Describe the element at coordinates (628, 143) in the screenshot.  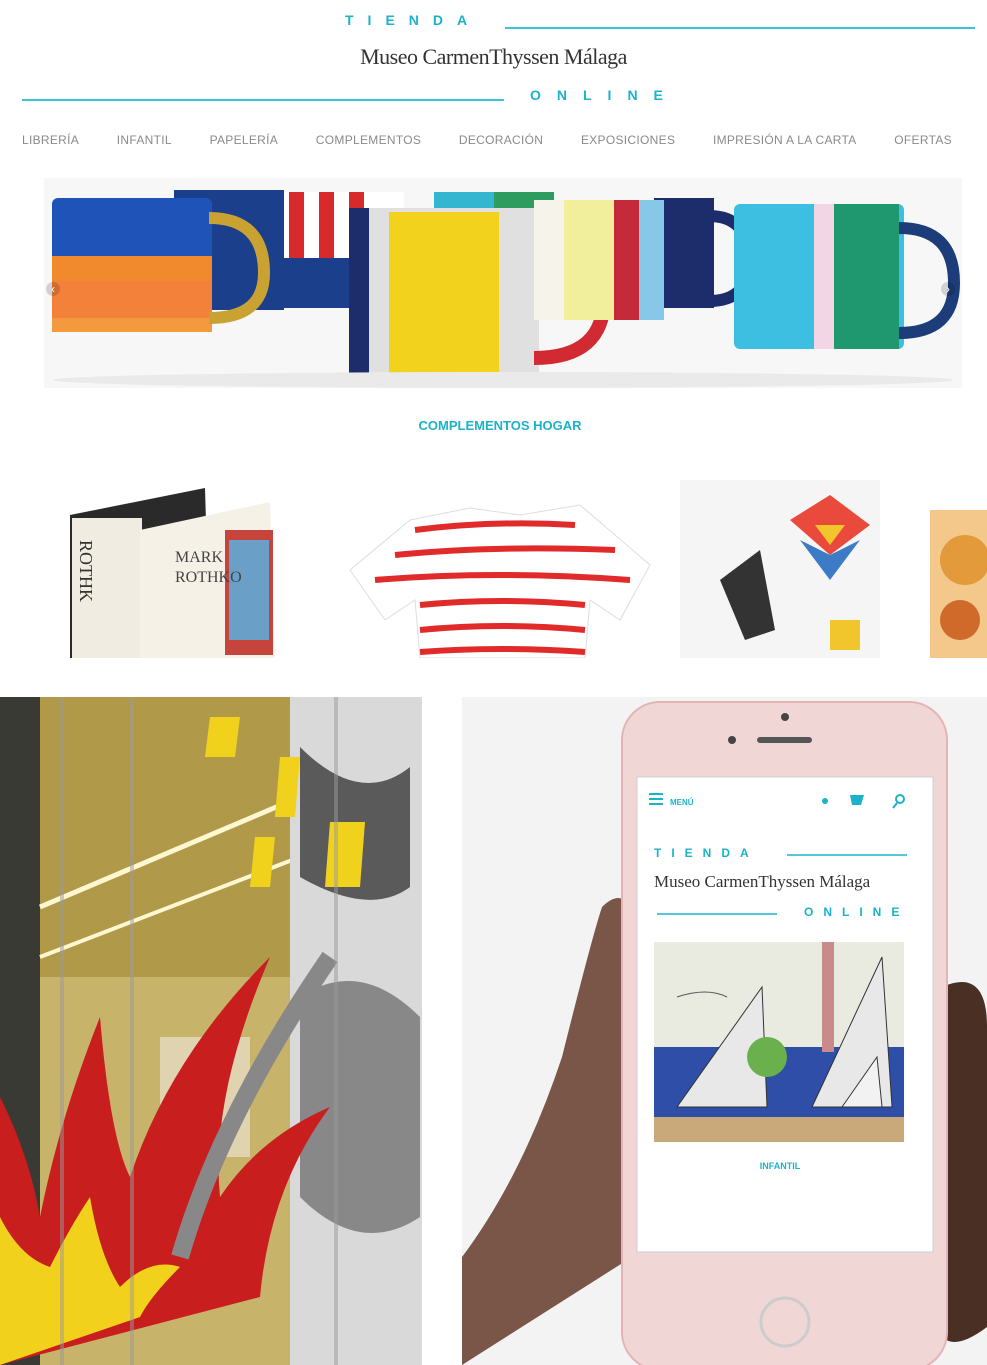
I see `nav-item-exposiciones: EXPOSICIONES` at that location.